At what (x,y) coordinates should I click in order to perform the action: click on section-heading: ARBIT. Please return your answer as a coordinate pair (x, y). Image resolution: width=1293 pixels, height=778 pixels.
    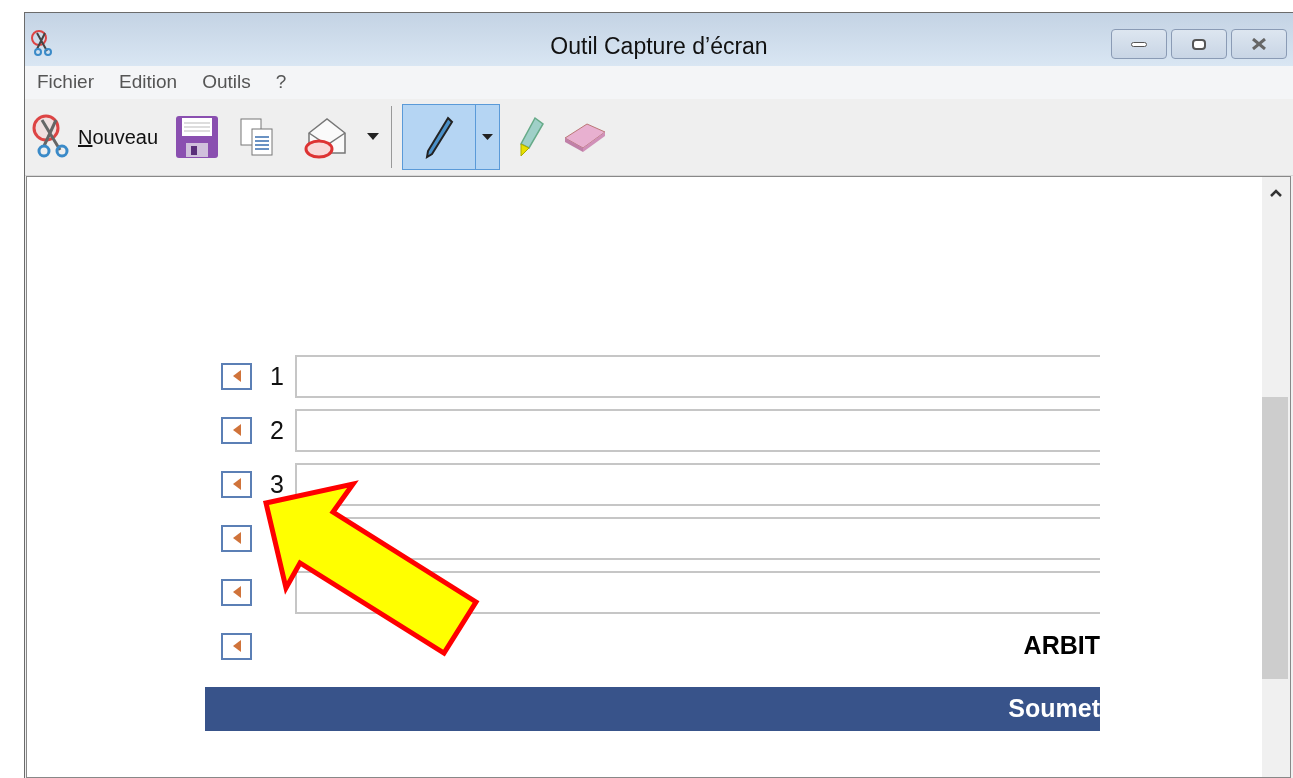
    Looking at the image, I should click on (1061, 646).